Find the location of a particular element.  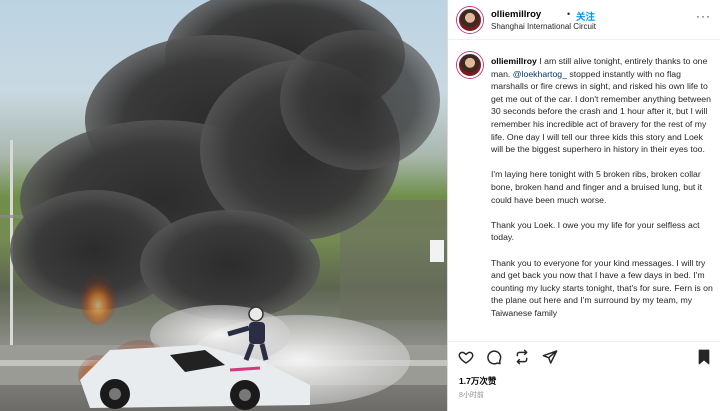

avatar is located at coordinates (470, 20).